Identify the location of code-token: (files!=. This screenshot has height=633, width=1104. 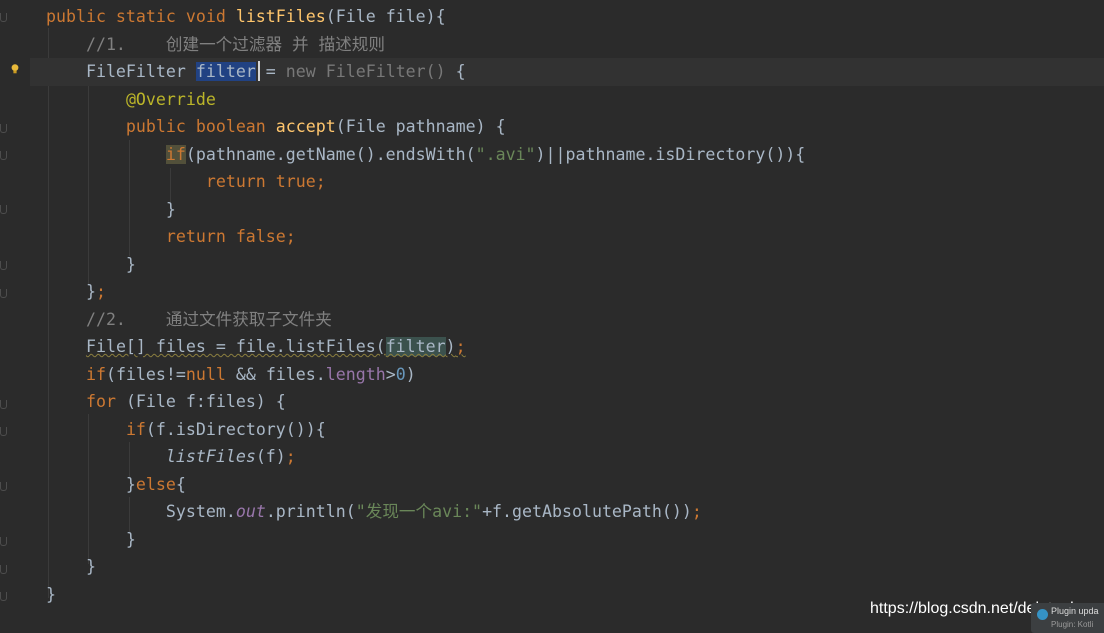
(145, 374).